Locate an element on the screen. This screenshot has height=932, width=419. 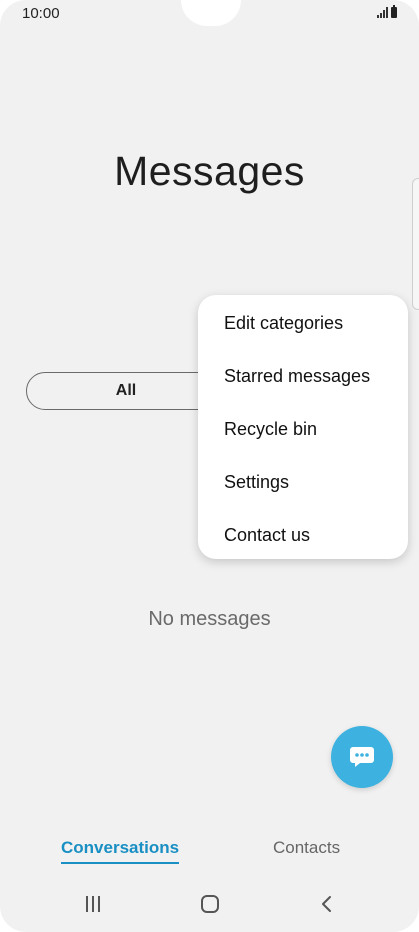
home-button is located at coordinates (210, 906).